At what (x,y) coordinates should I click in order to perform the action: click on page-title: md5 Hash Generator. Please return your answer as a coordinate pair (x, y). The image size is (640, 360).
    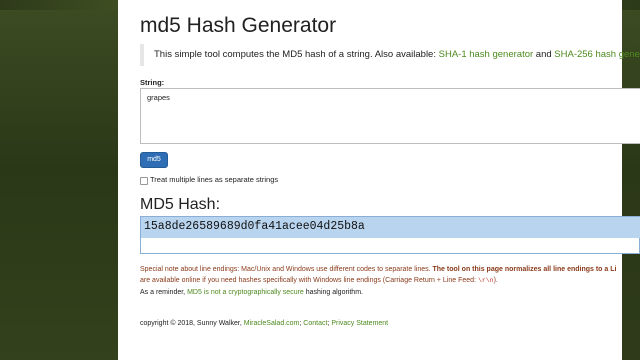
    Looking at the image, I should click on (238, 25).